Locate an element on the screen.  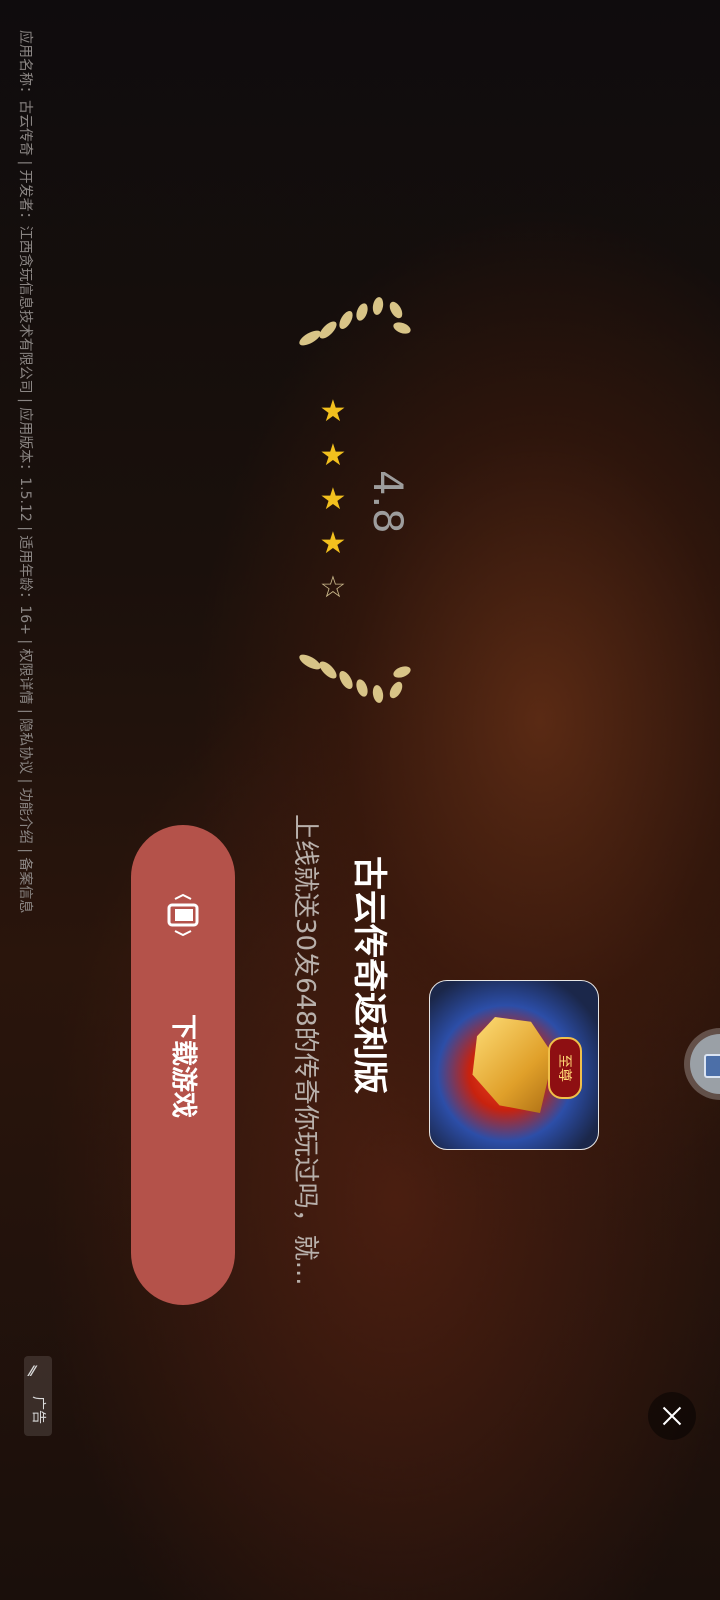
ad-badge: ⁄⁄ 广告 is located at coordinates (38, 1396).